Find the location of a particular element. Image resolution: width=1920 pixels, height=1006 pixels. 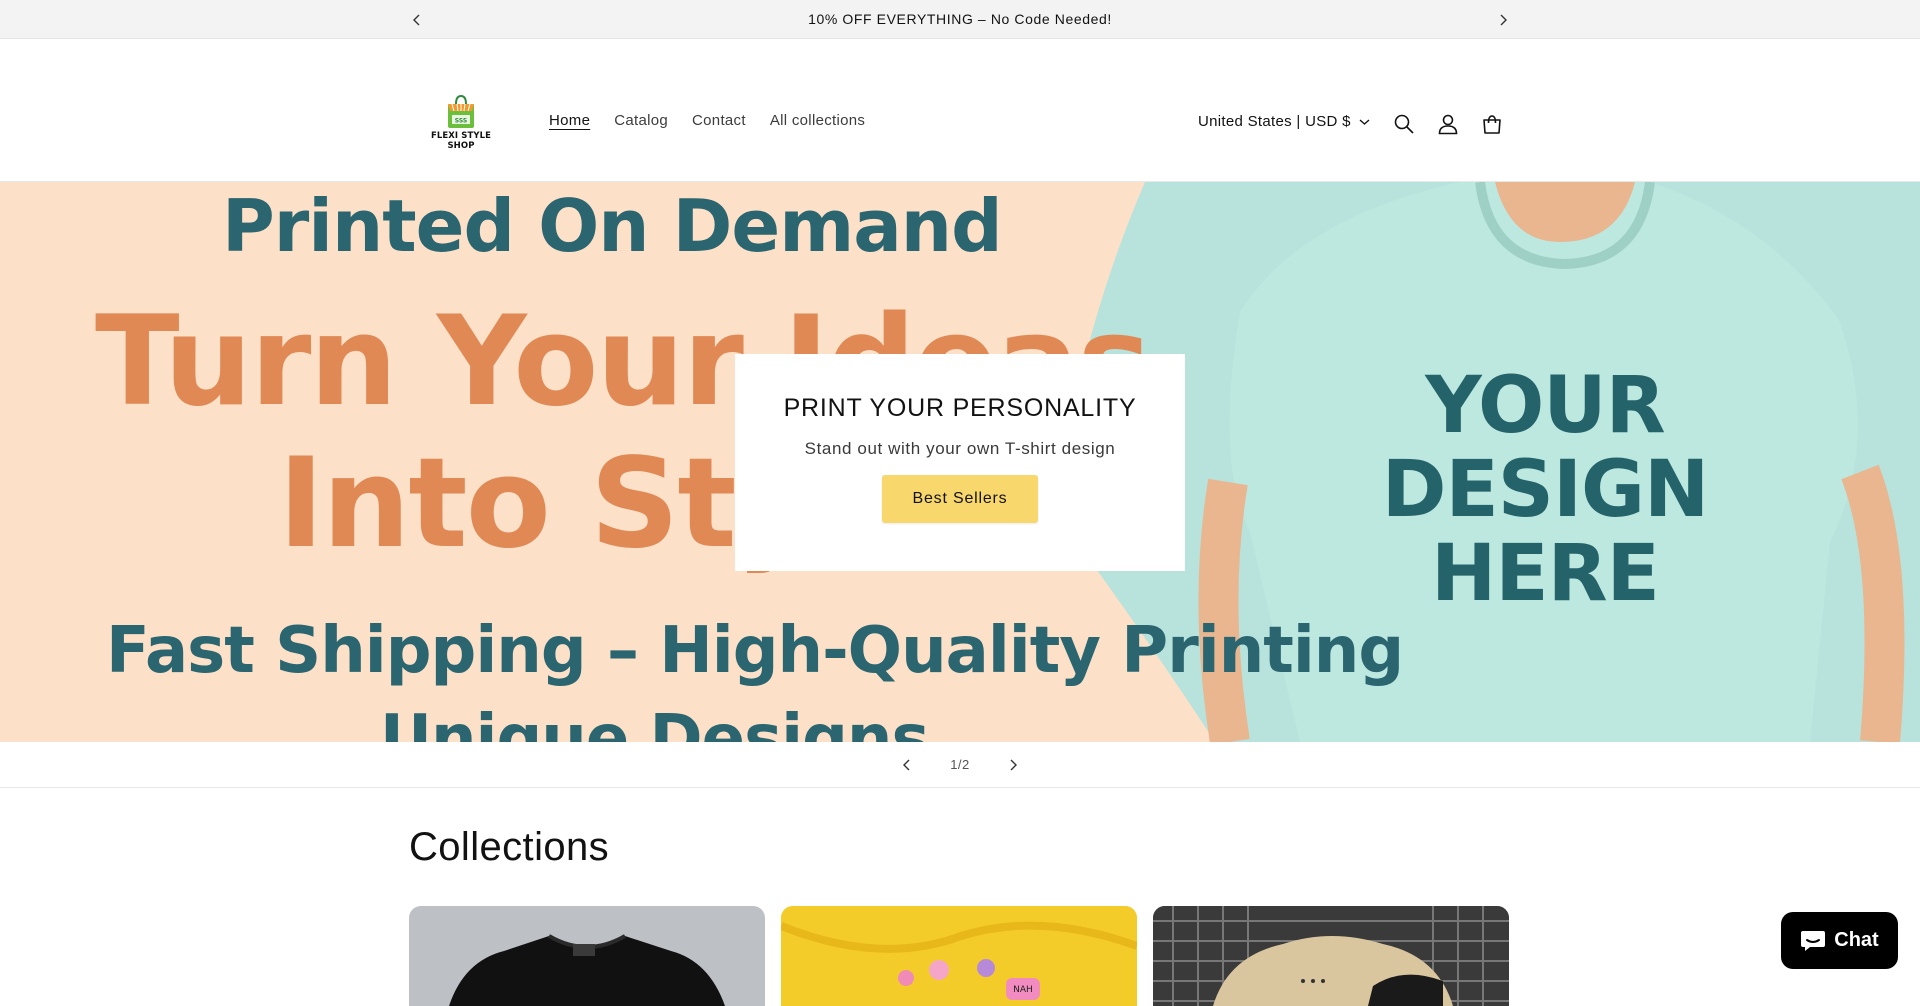

cart-button is located at coordinates (1492, 124).